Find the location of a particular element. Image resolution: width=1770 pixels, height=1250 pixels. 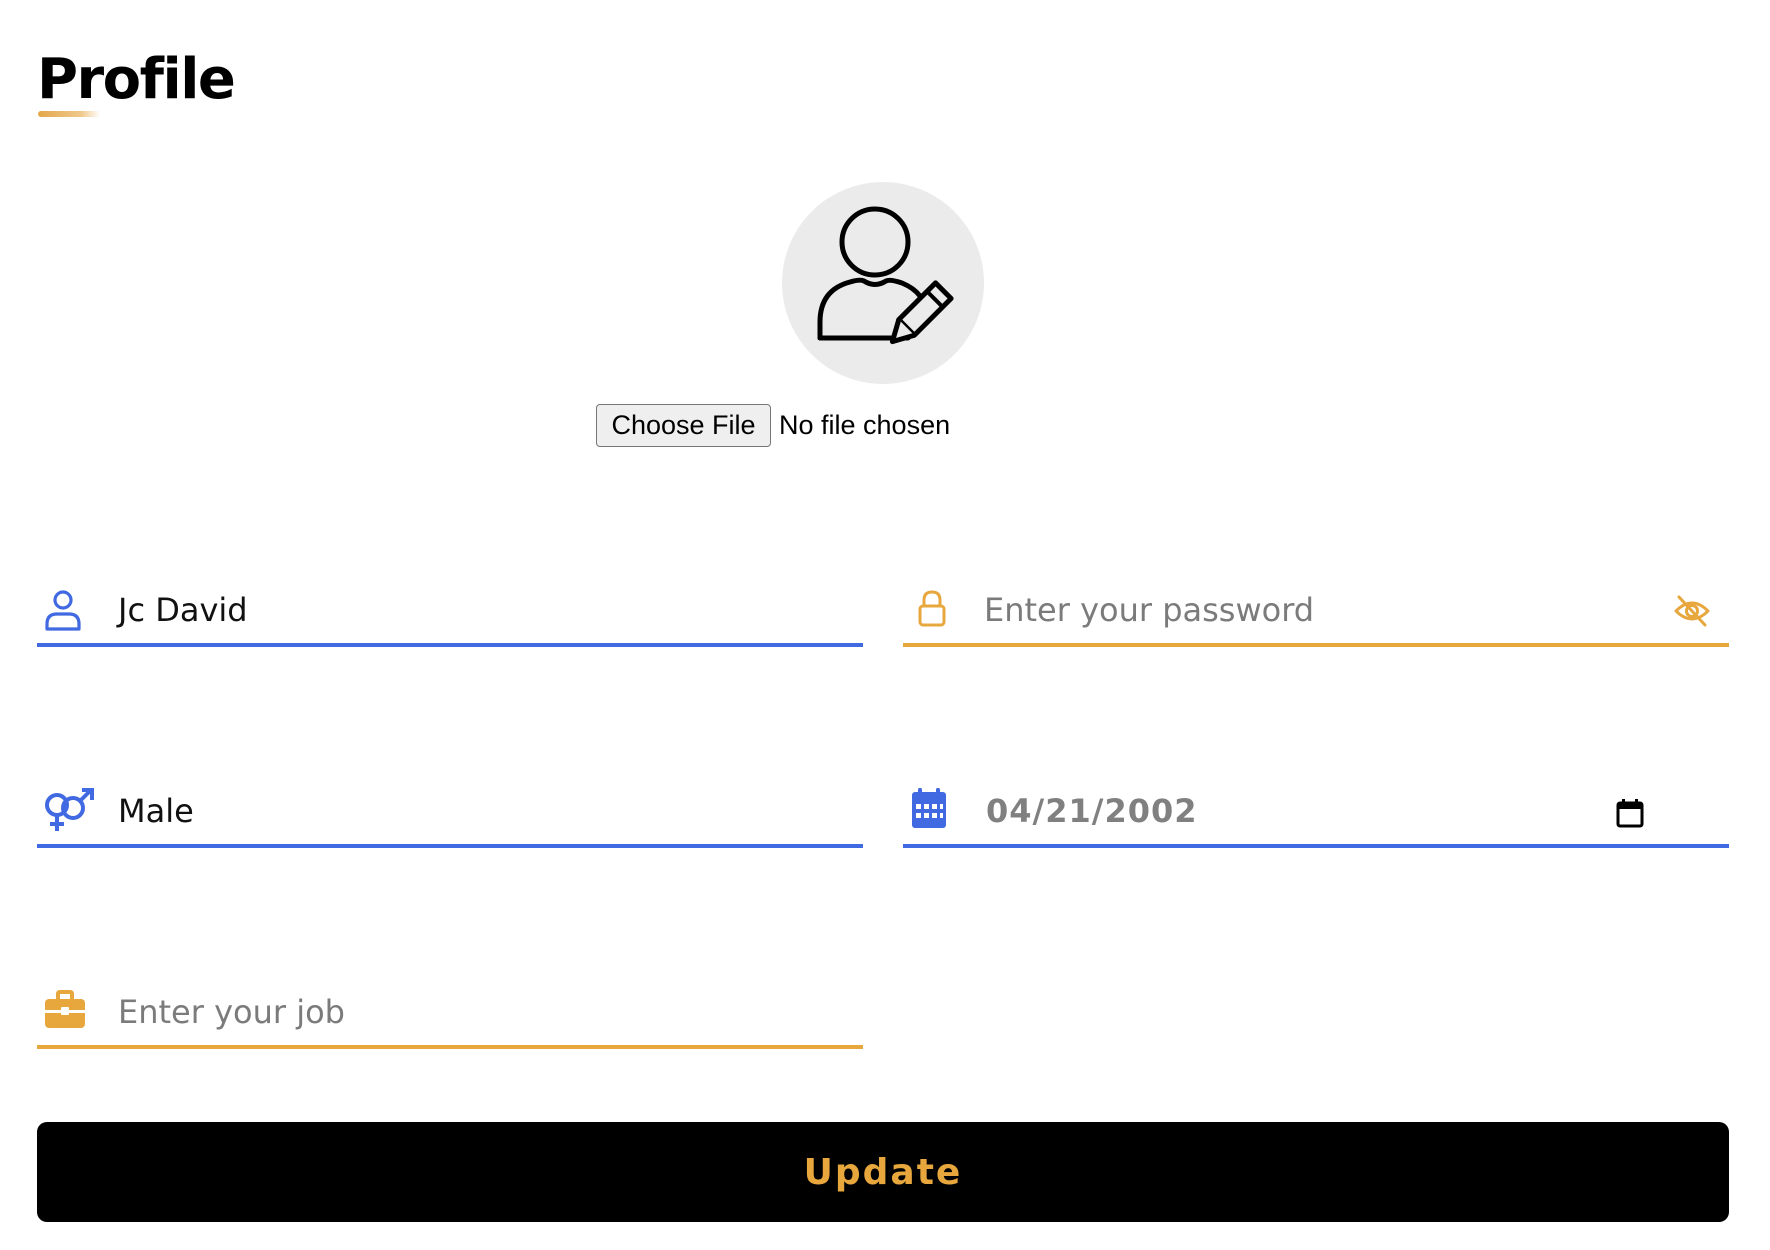

calendar-icon is located at coordinates (929, 808).